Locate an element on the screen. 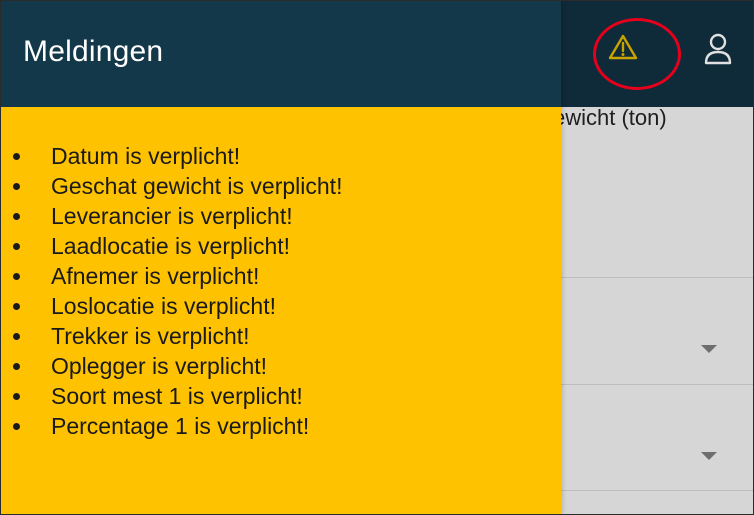 The height and width of the screenshot is (515, 754). list-item: Leverancier is verplicht! is located at coordinates (177, 216).